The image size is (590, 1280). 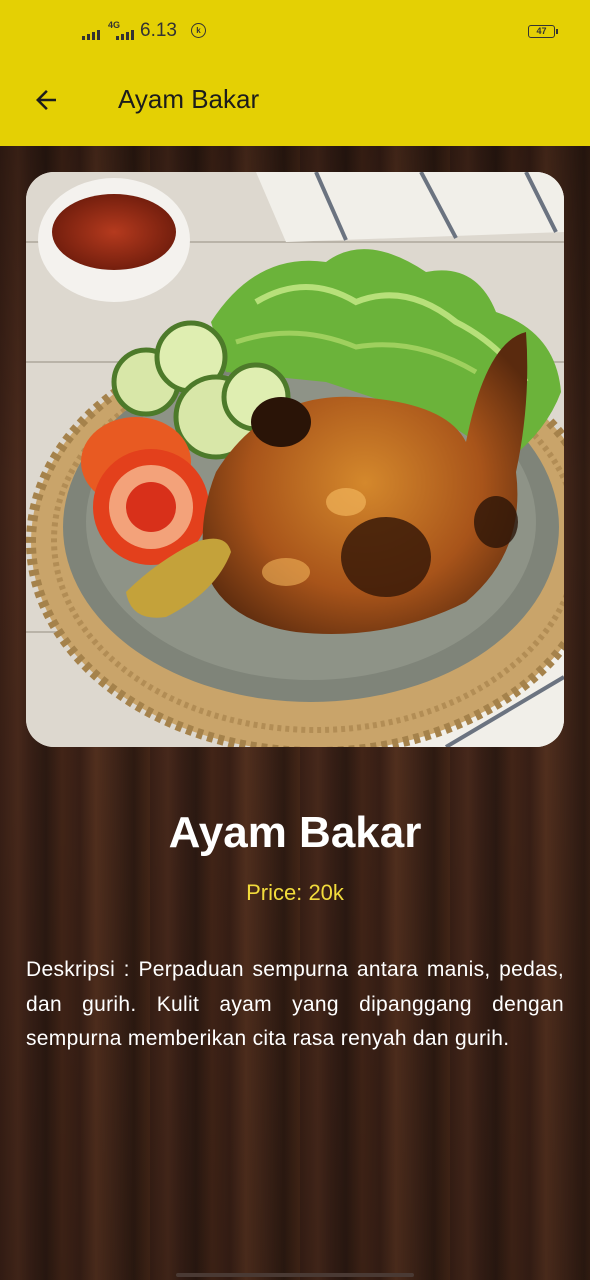 I want to click on description-label: Deskripsi :, so click(x=78, y=969).